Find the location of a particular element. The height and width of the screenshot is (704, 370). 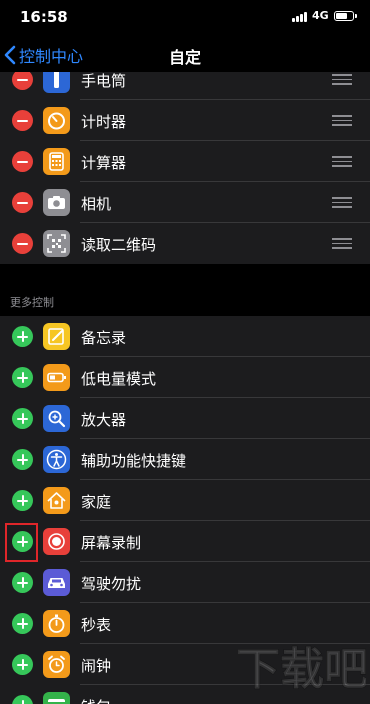

navigation-bar: 控制中心 自定 is located at coordinates (185, 53).